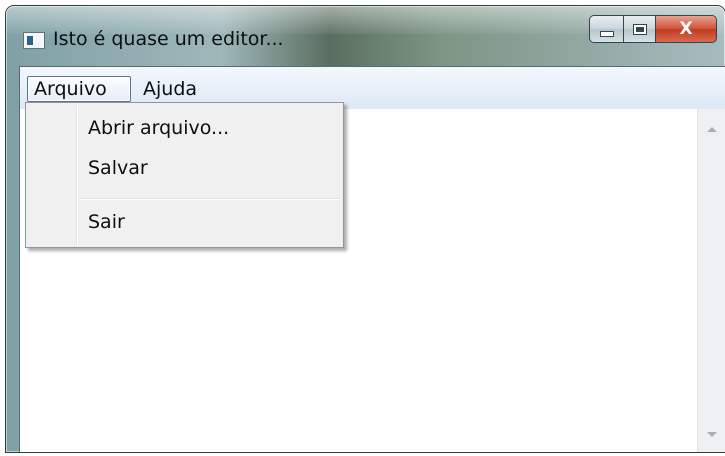 This screenshot has height=456, width=725. I want to click on menu-ajuda: Ajuda, so click(170, 89).